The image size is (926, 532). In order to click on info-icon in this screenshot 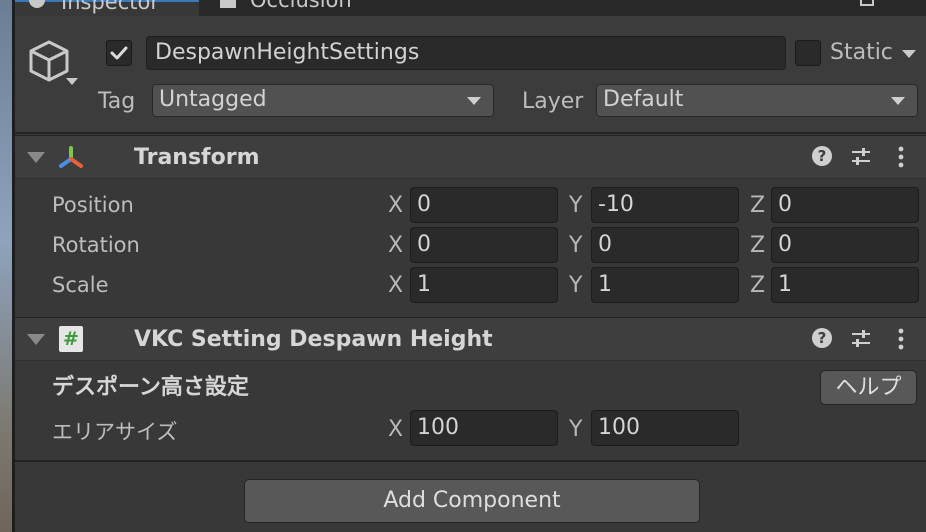, I will do `click(37, 4)`.